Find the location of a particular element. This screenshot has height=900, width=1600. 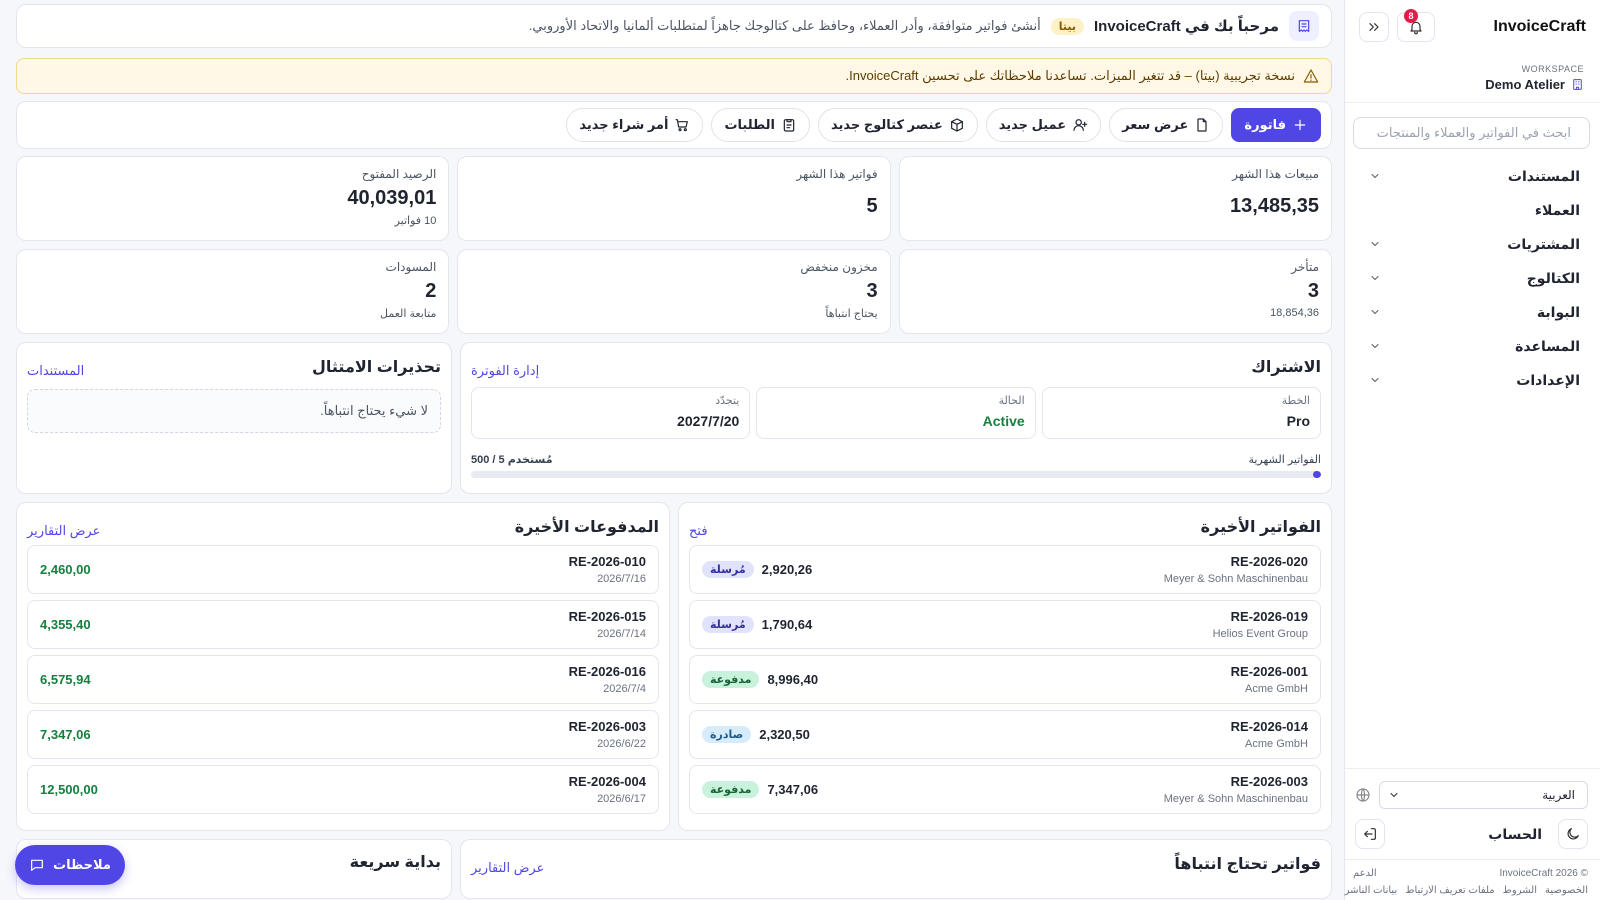

stat-card-sales: مبيعات هذا الشهر 13,485,35 is located at coordinates (1115, 198).